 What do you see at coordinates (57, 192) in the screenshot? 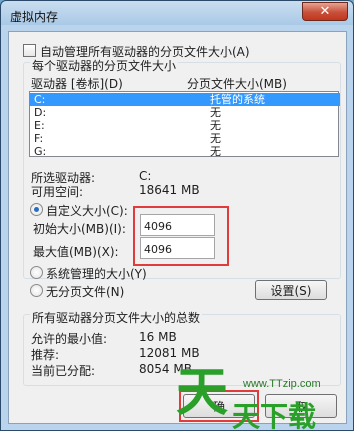
I see `free-space-label: 可用空间:` at bounding box center [57, 192].